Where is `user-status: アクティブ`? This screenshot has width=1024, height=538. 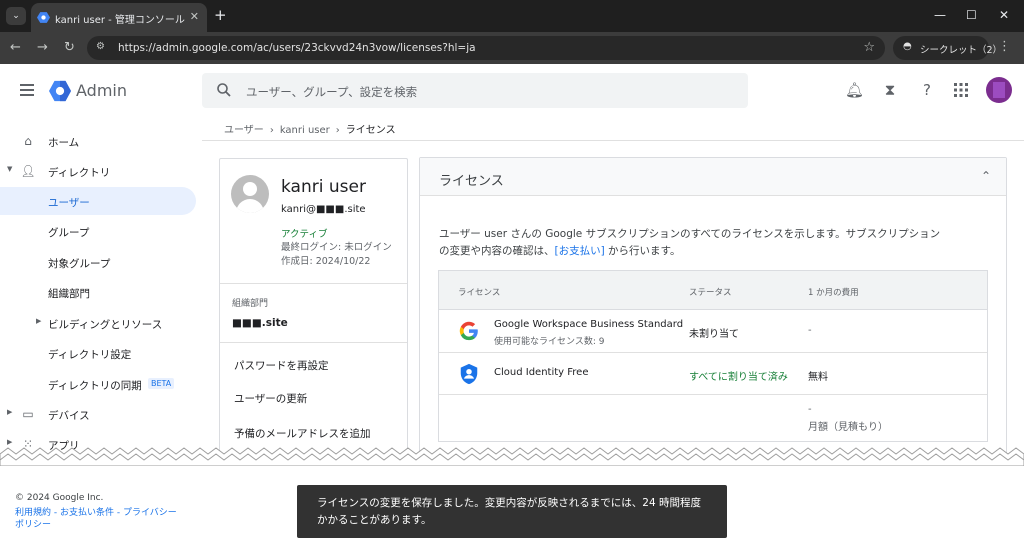
user-status: アクティブ is located at coordinates (304, 234).